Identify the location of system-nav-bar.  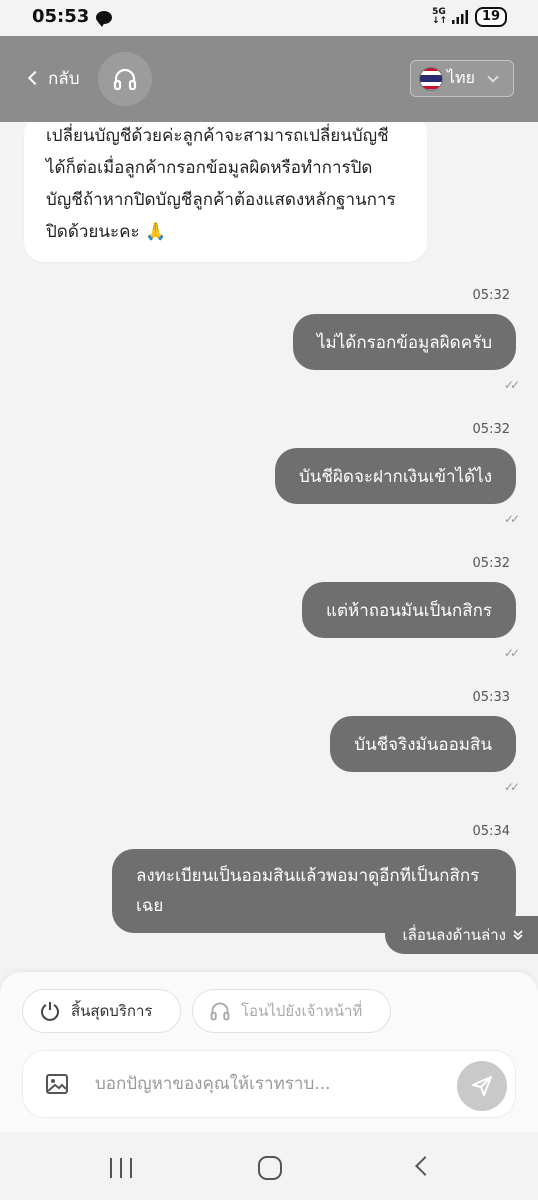
(269, 1166).